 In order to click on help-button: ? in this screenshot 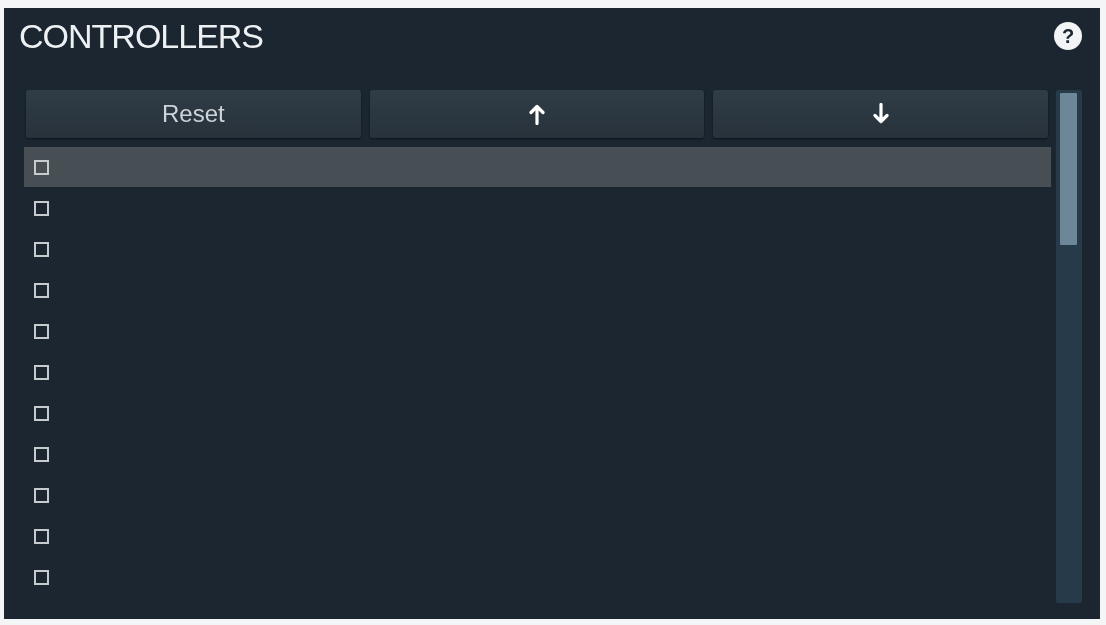, I will do `click(1068, 36)`.